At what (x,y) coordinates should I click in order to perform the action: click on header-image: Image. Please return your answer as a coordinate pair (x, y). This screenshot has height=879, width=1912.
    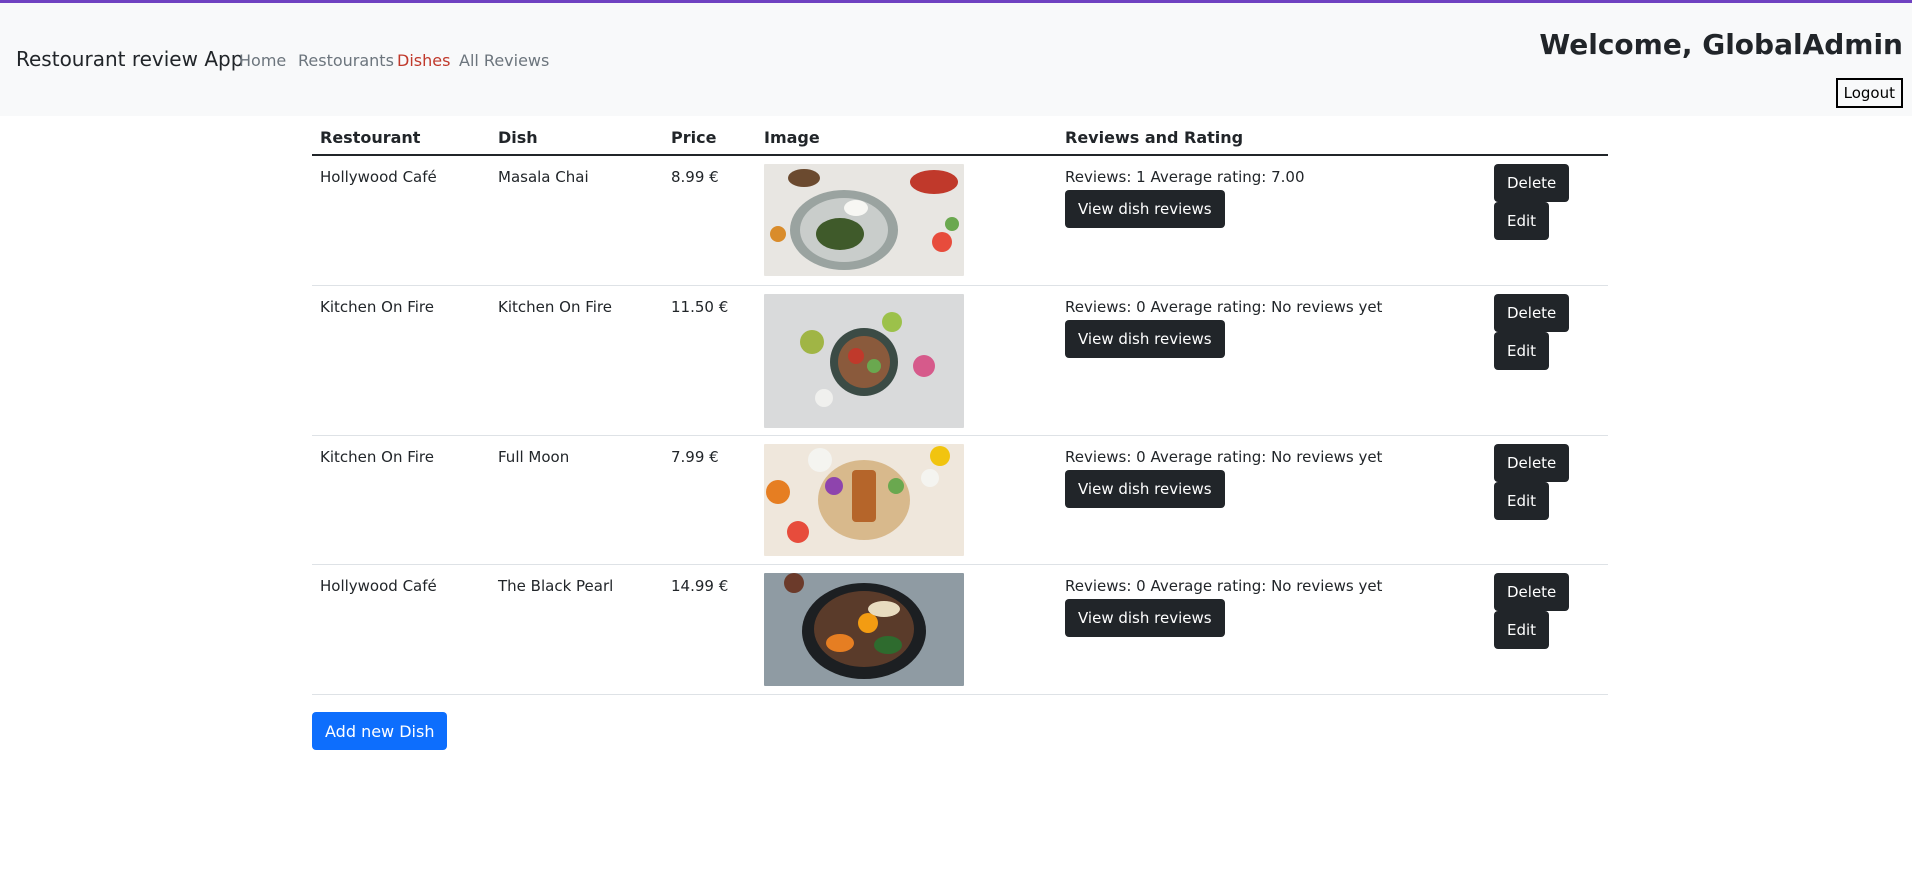
    Looking at the image, I should click on (792, 137).